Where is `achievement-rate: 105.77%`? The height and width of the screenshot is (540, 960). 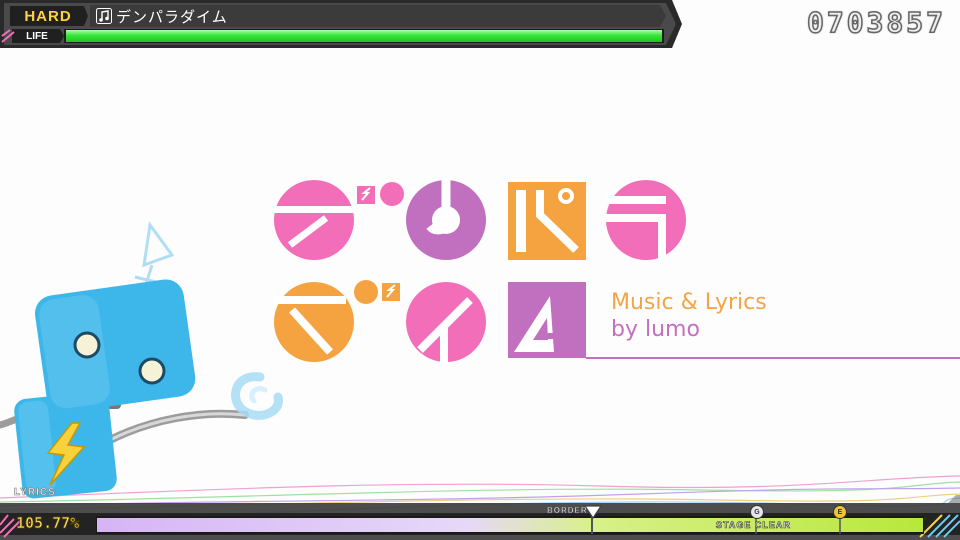 achievement-rate: 105.77% is located at coordinates (48, 523).